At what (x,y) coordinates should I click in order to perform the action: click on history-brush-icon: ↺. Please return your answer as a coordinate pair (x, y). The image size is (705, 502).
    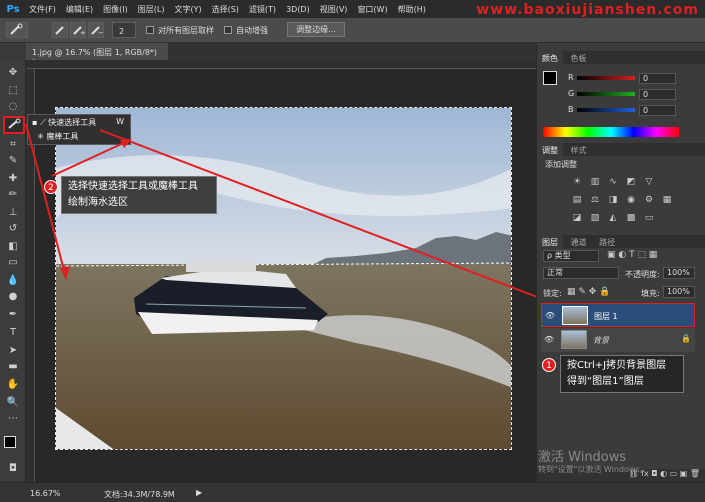
    Looking at the image, I should click on (13, 229).